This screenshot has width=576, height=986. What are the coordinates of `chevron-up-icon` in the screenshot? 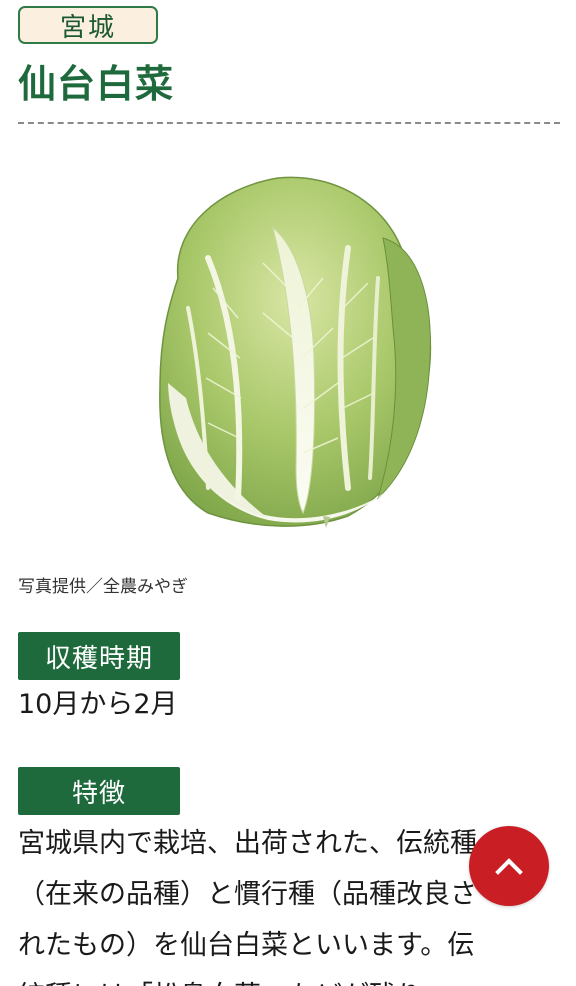 It's located at (509, 866).